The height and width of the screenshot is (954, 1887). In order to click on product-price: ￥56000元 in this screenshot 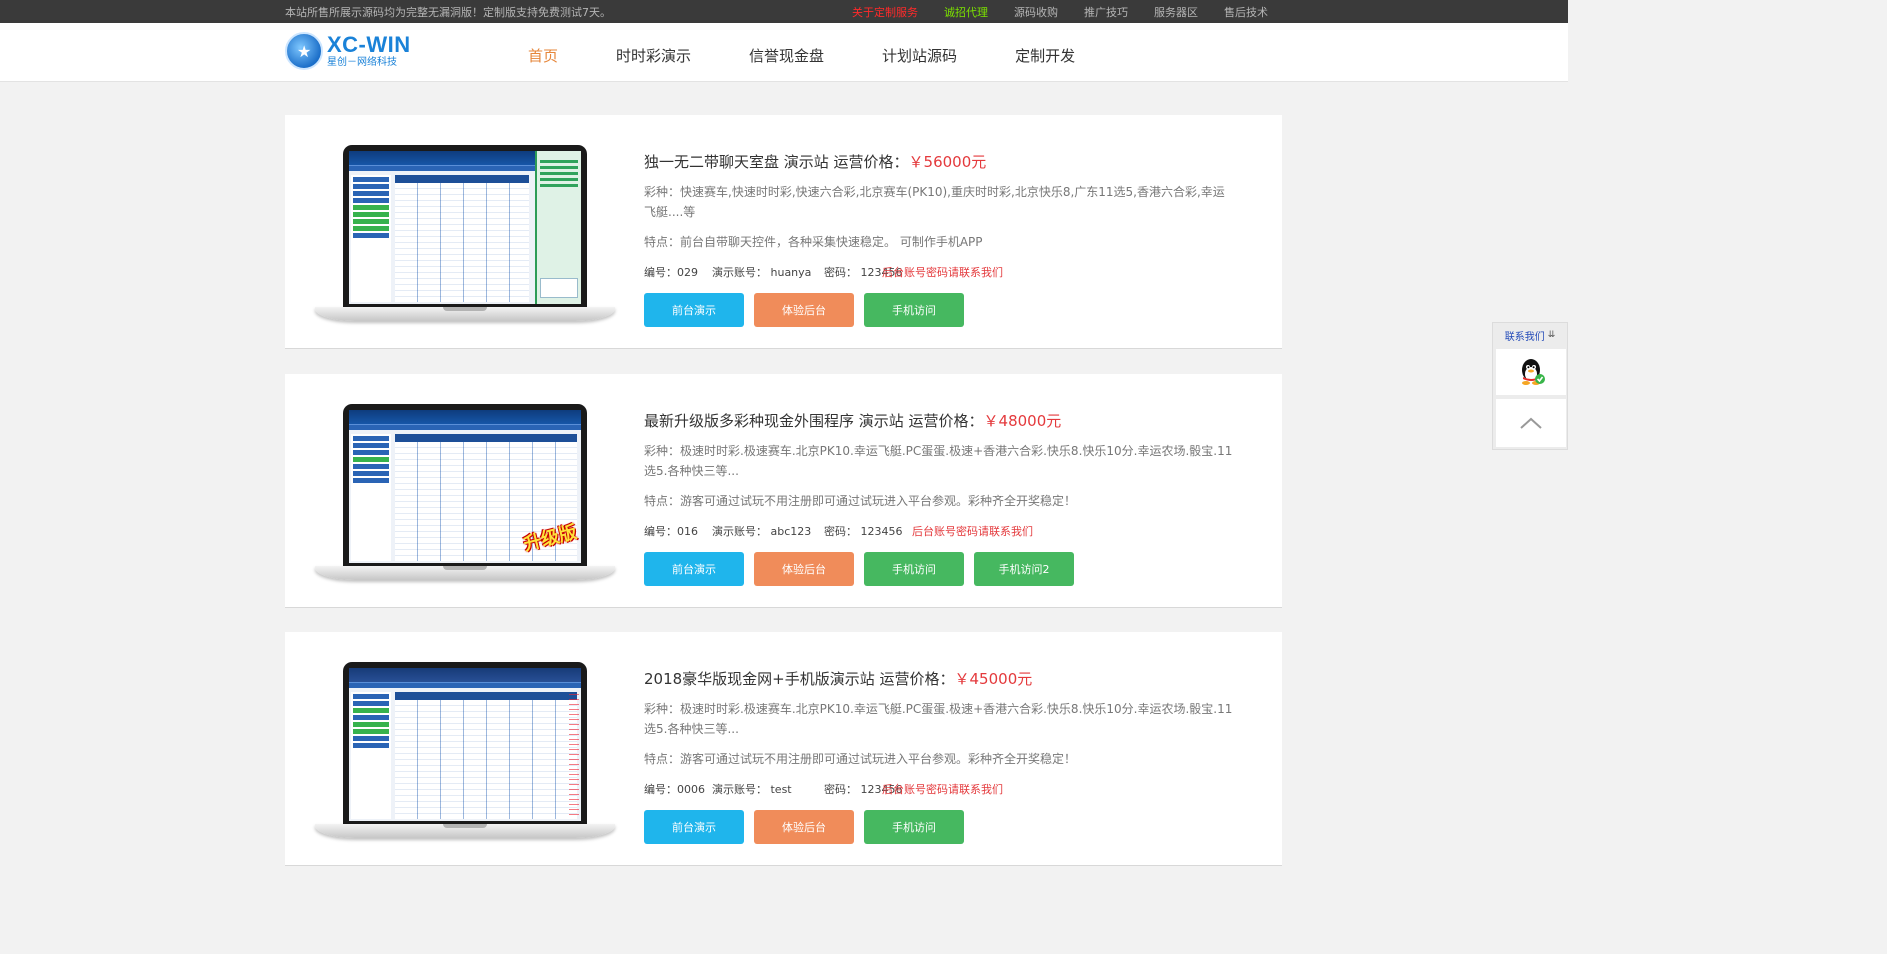, I will do `click(947, 162)`.